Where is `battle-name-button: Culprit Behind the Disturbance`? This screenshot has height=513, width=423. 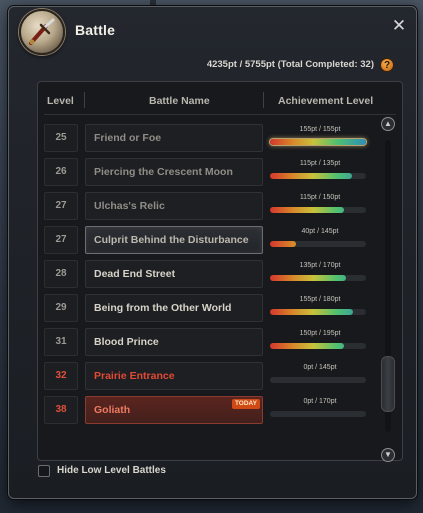
battle-name-button: Culprit Behind the Disturbance is located at coordinates (174, 240).